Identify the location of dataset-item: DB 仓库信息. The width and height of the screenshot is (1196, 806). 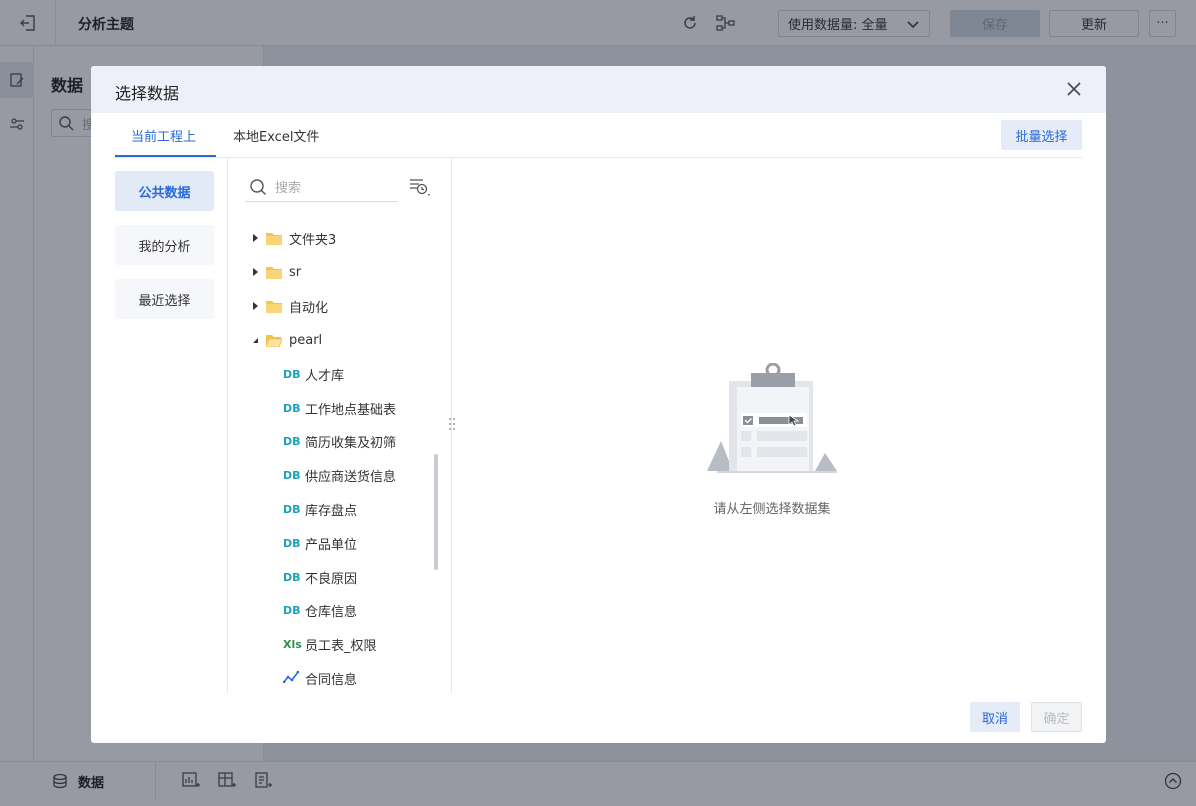
(333, 610).